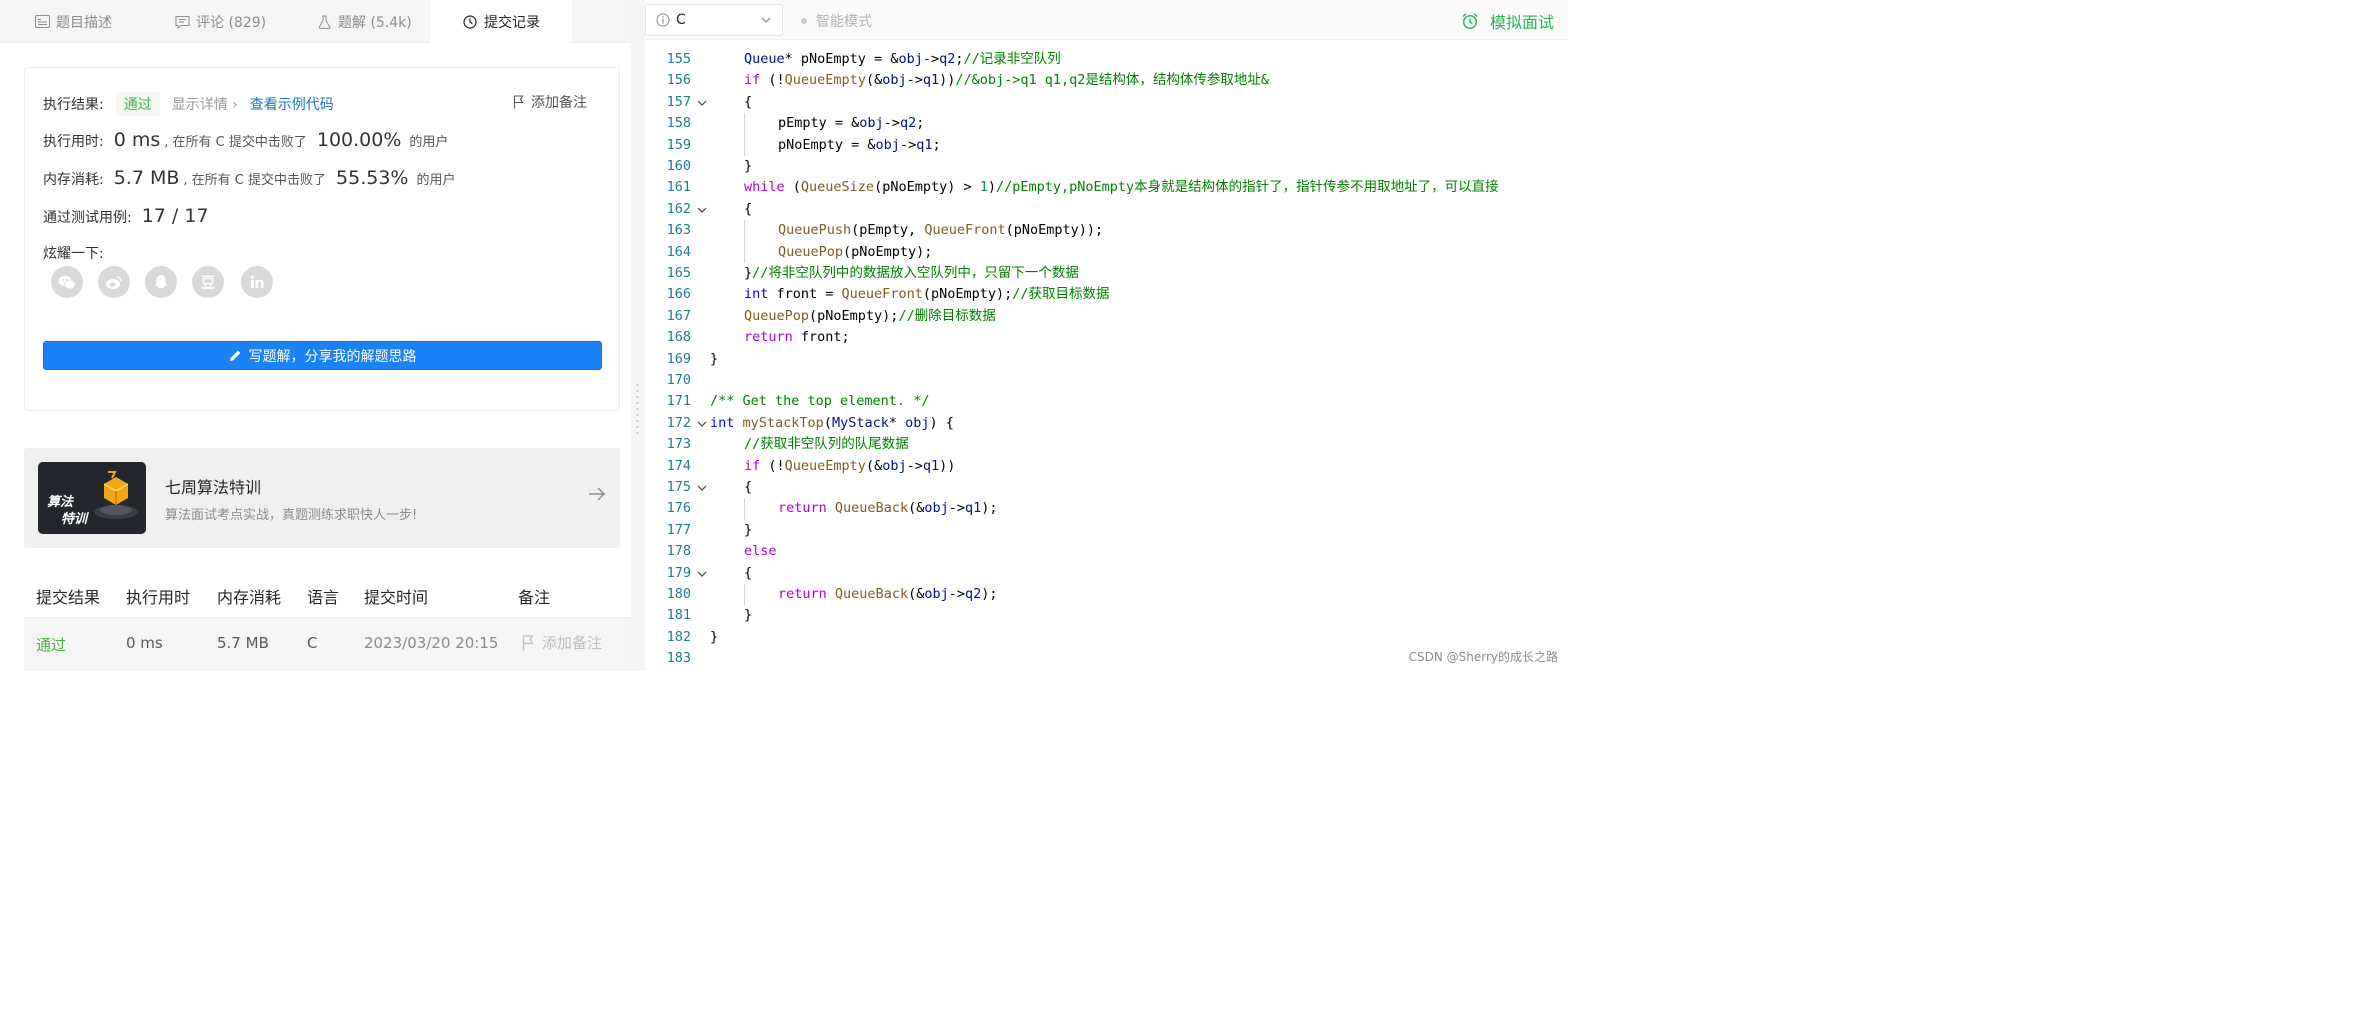 This screenshot has width=2367, height=1013. What do you see at coordinates (322, 355) in the screenshot?
I see `write-solution-button: 写题解，分享我的解题思路` at bounding box center [322, 355].